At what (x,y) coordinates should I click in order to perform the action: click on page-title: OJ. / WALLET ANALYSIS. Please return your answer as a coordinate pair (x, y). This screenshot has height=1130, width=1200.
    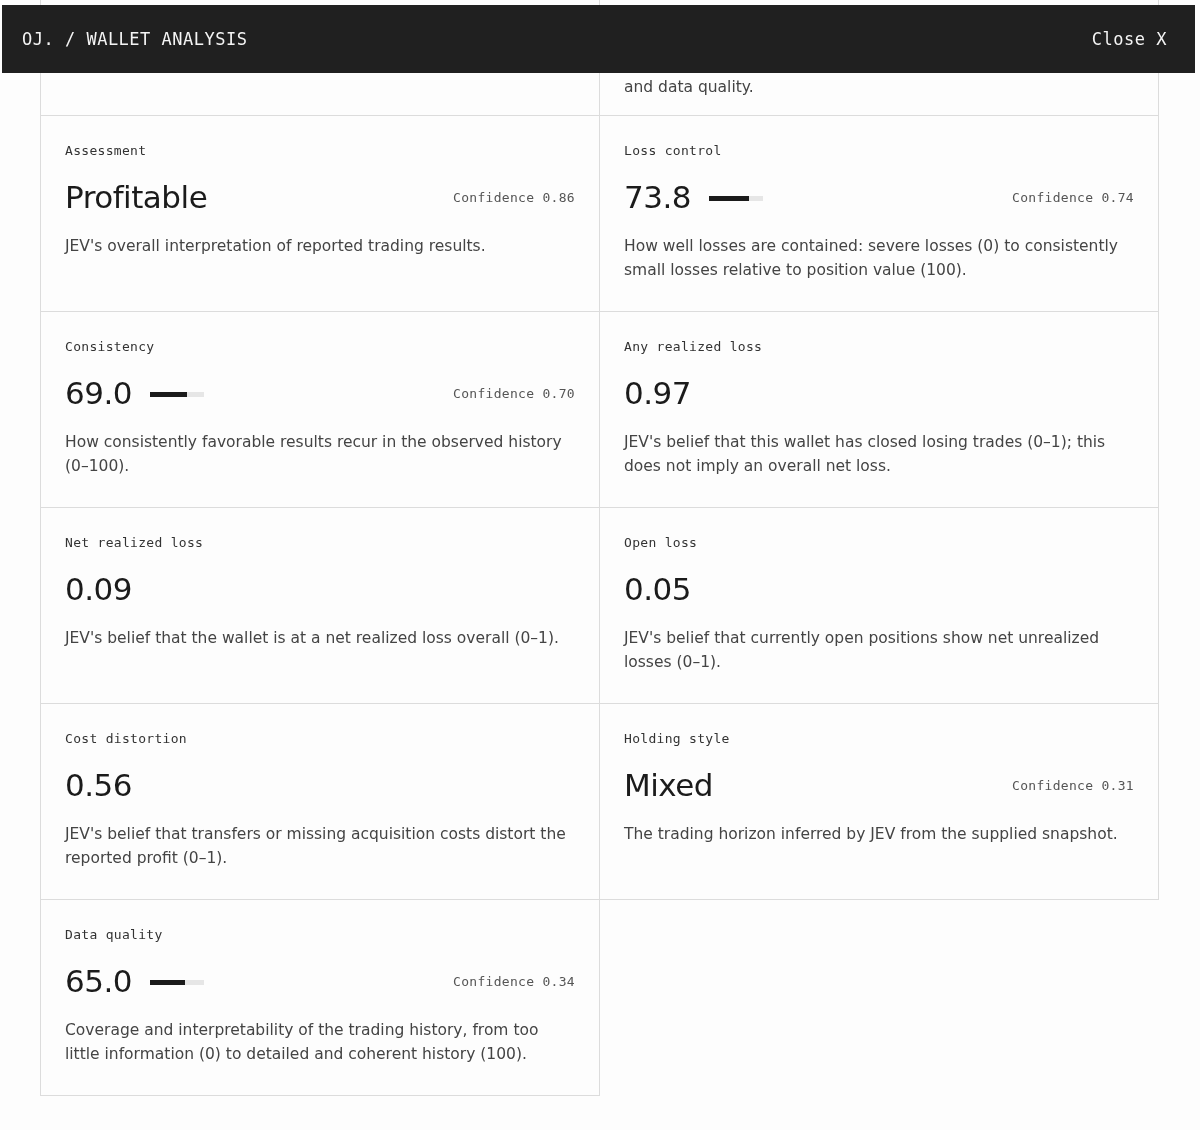
    Looking at the image, I should click on (135, 39).